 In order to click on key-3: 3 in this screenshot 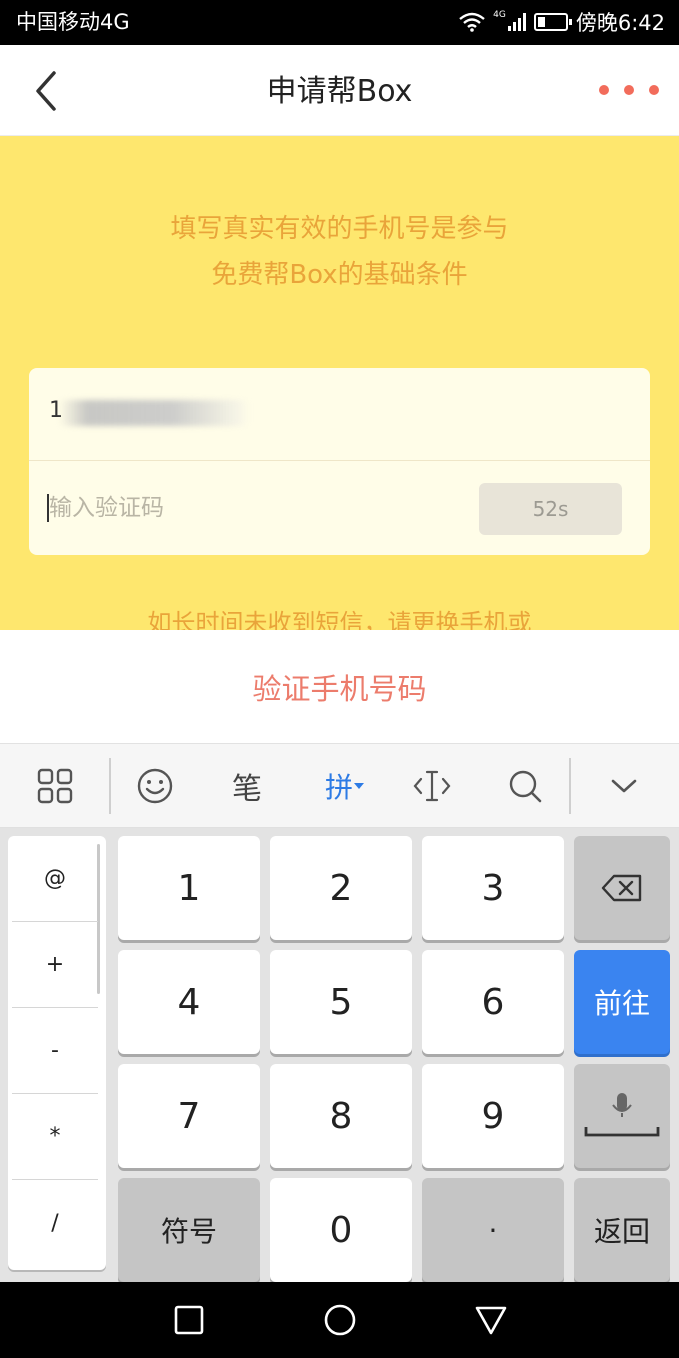, I will do `click(493, 888)`.